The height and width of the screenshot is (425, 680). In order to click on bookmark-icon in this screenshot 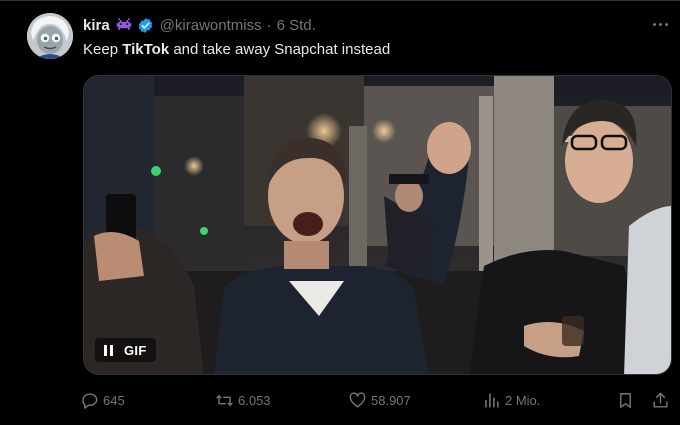, I will do `click(625, 400)`.